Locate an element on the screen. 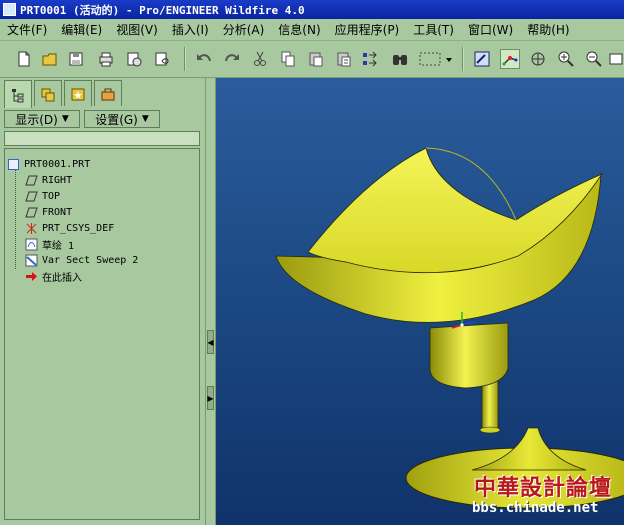 The width and height of the screenshot is (624, 525). print-button is located at coordinates (106, 59).